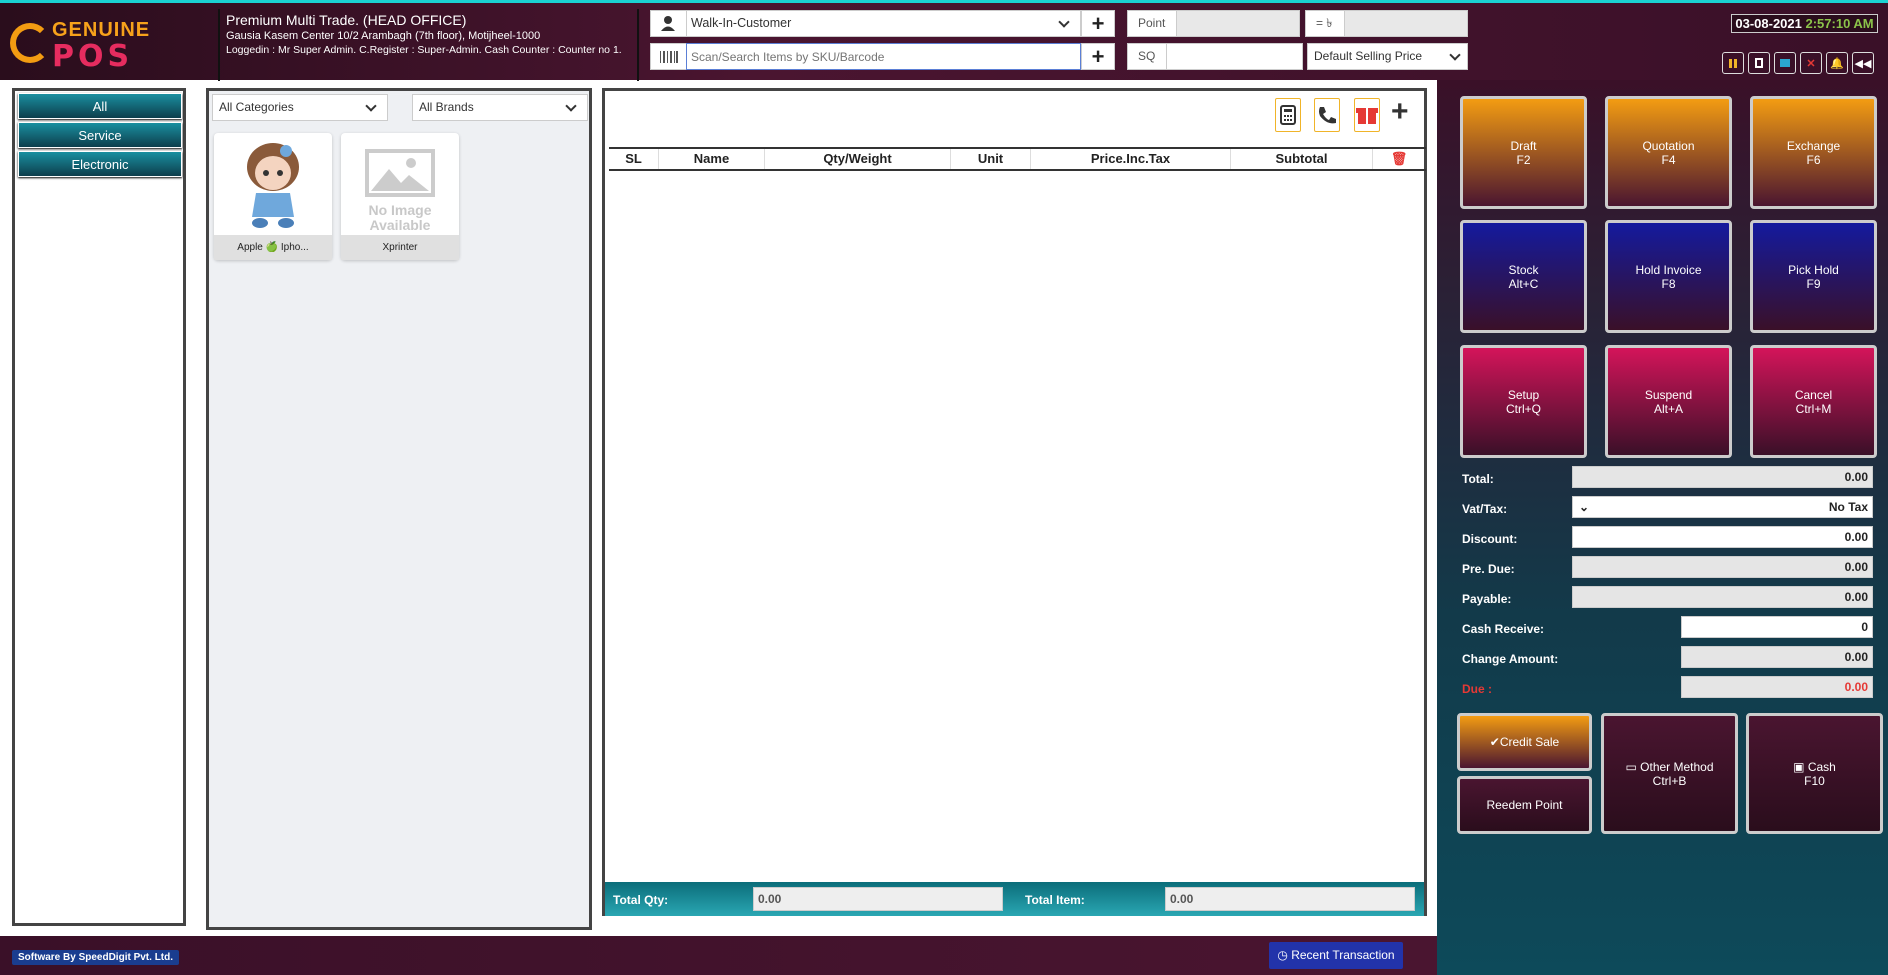  Describe the element at coordinates (883, 56) in the screenshot. I see `search-input` at that location.